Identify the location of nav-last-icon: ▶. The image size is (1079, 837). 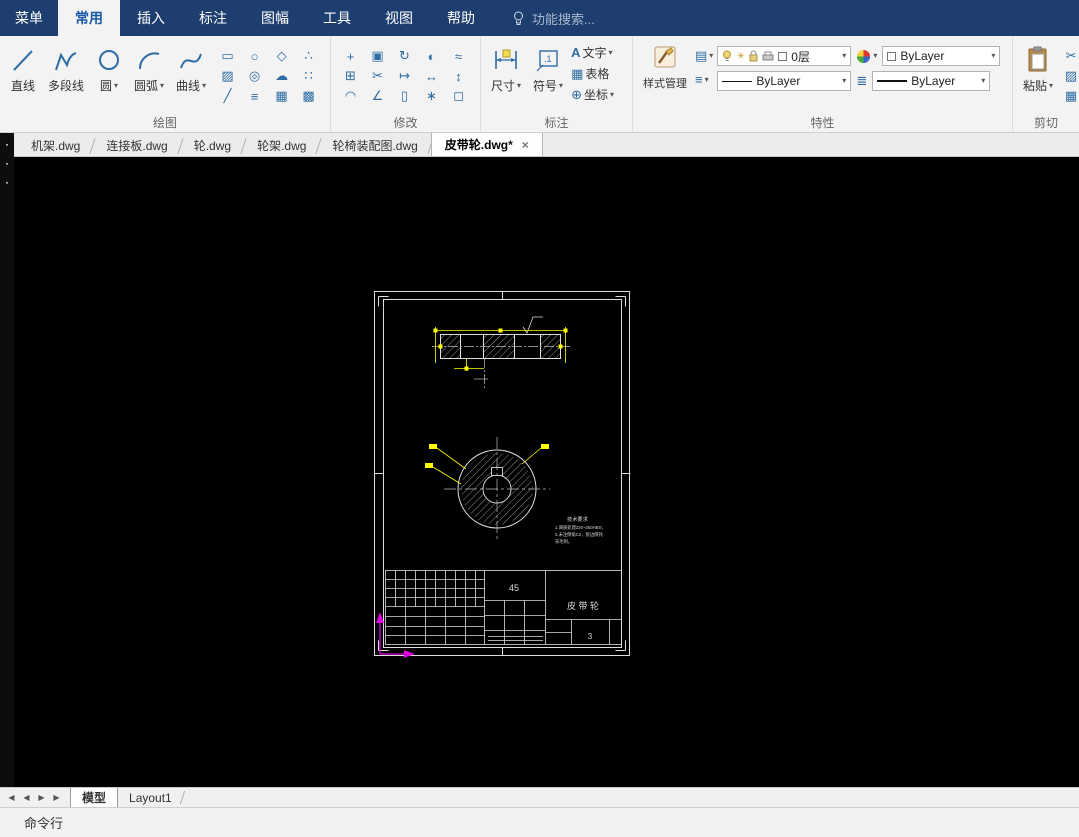
(56, 798).